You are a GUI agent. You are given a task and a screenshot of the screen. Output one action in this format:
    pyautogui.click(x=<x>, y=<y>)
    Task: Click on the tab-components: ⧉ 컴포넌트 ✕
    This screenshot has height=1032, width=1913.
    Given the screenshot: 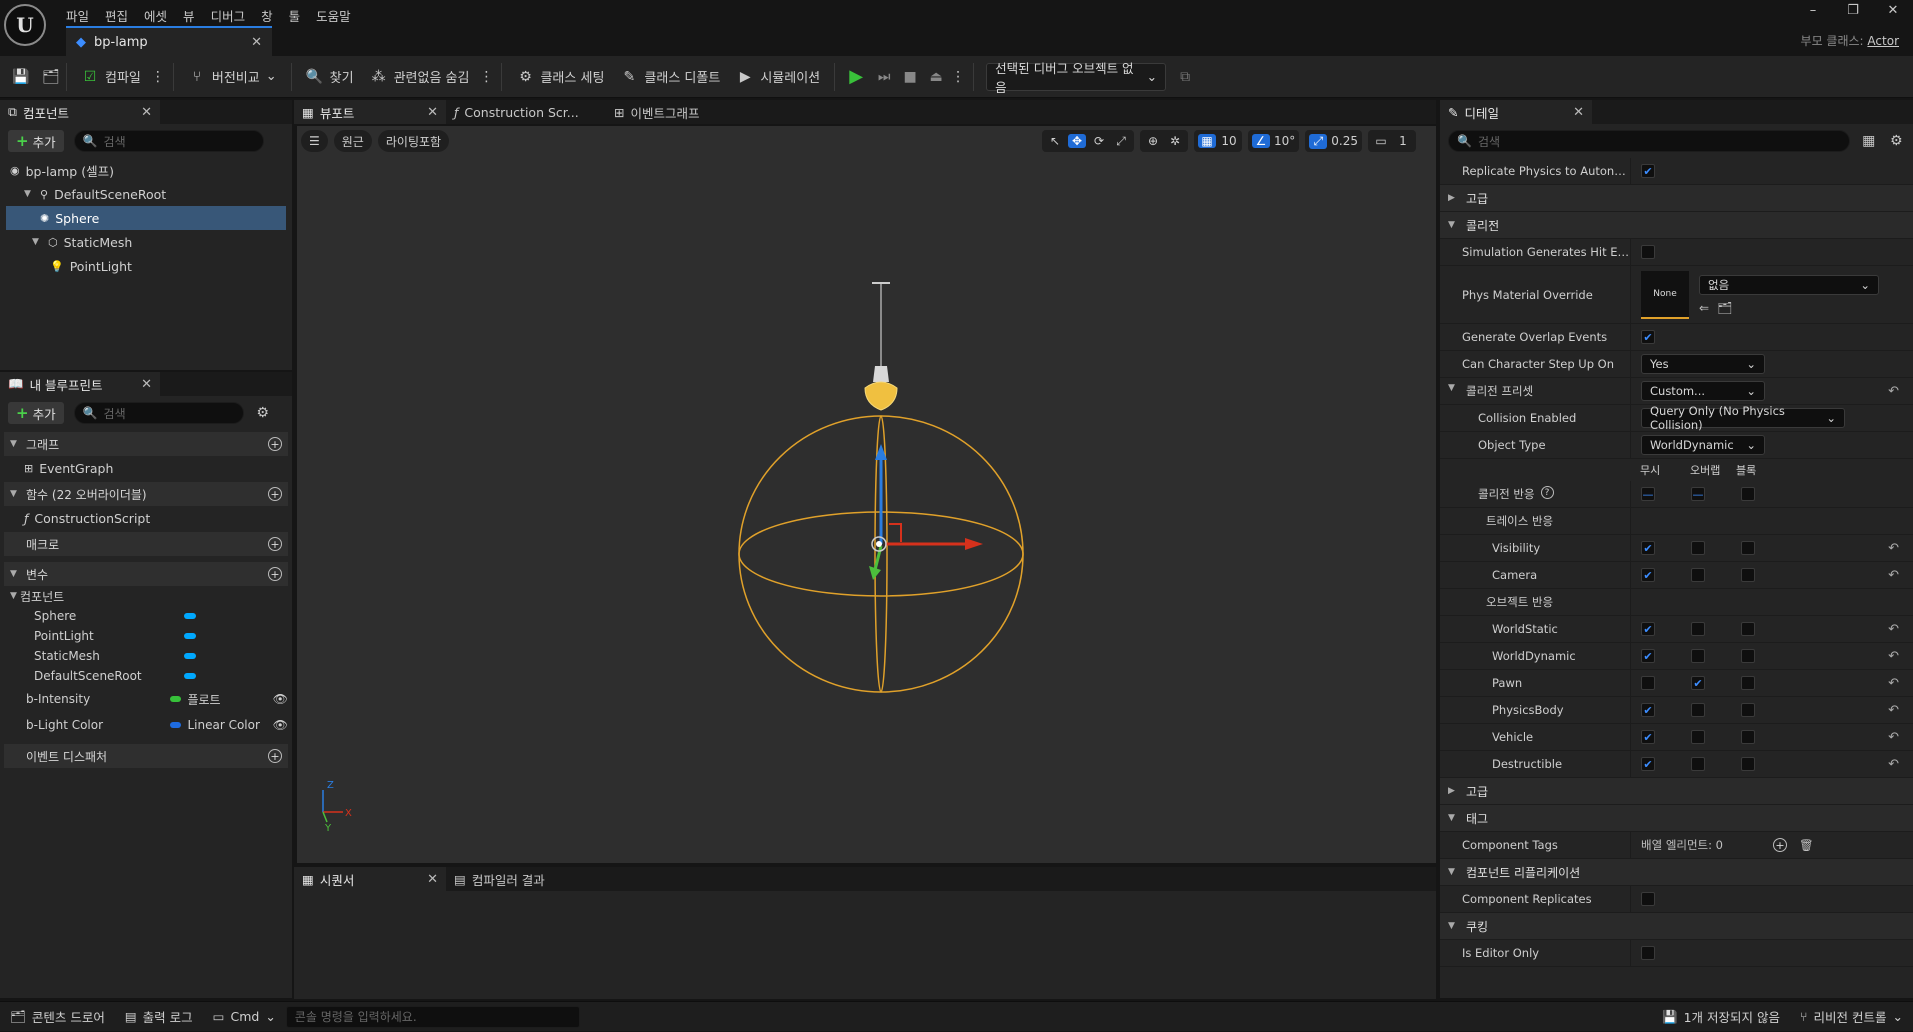 What is the action you would take?
    pyautogui.click(x=80, y=112)
    